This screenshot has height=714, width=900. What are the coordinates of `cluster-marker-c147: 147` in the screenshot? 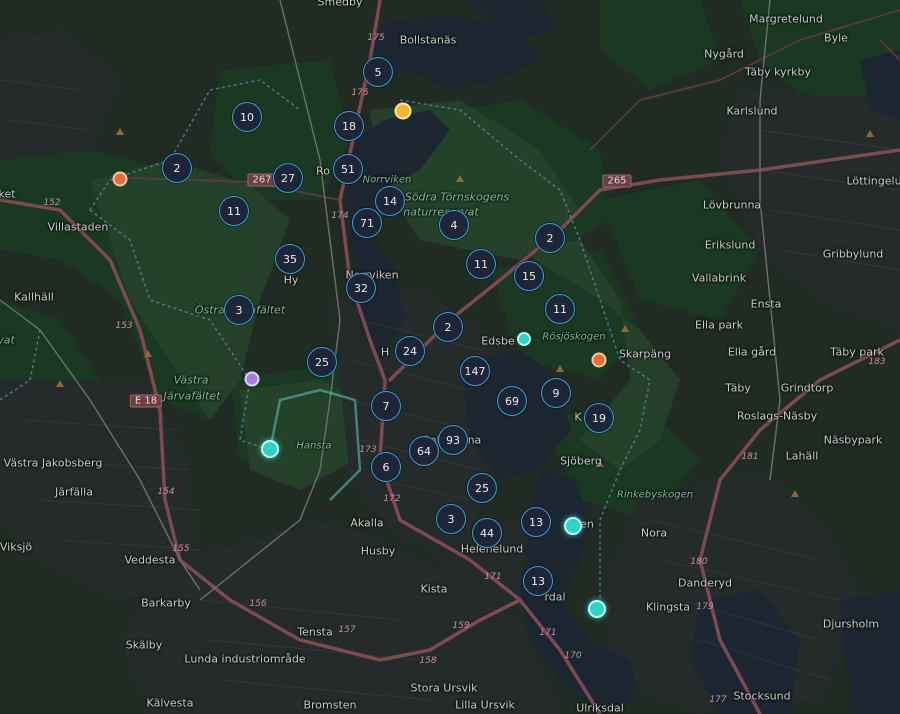 It's located at (475, 371).